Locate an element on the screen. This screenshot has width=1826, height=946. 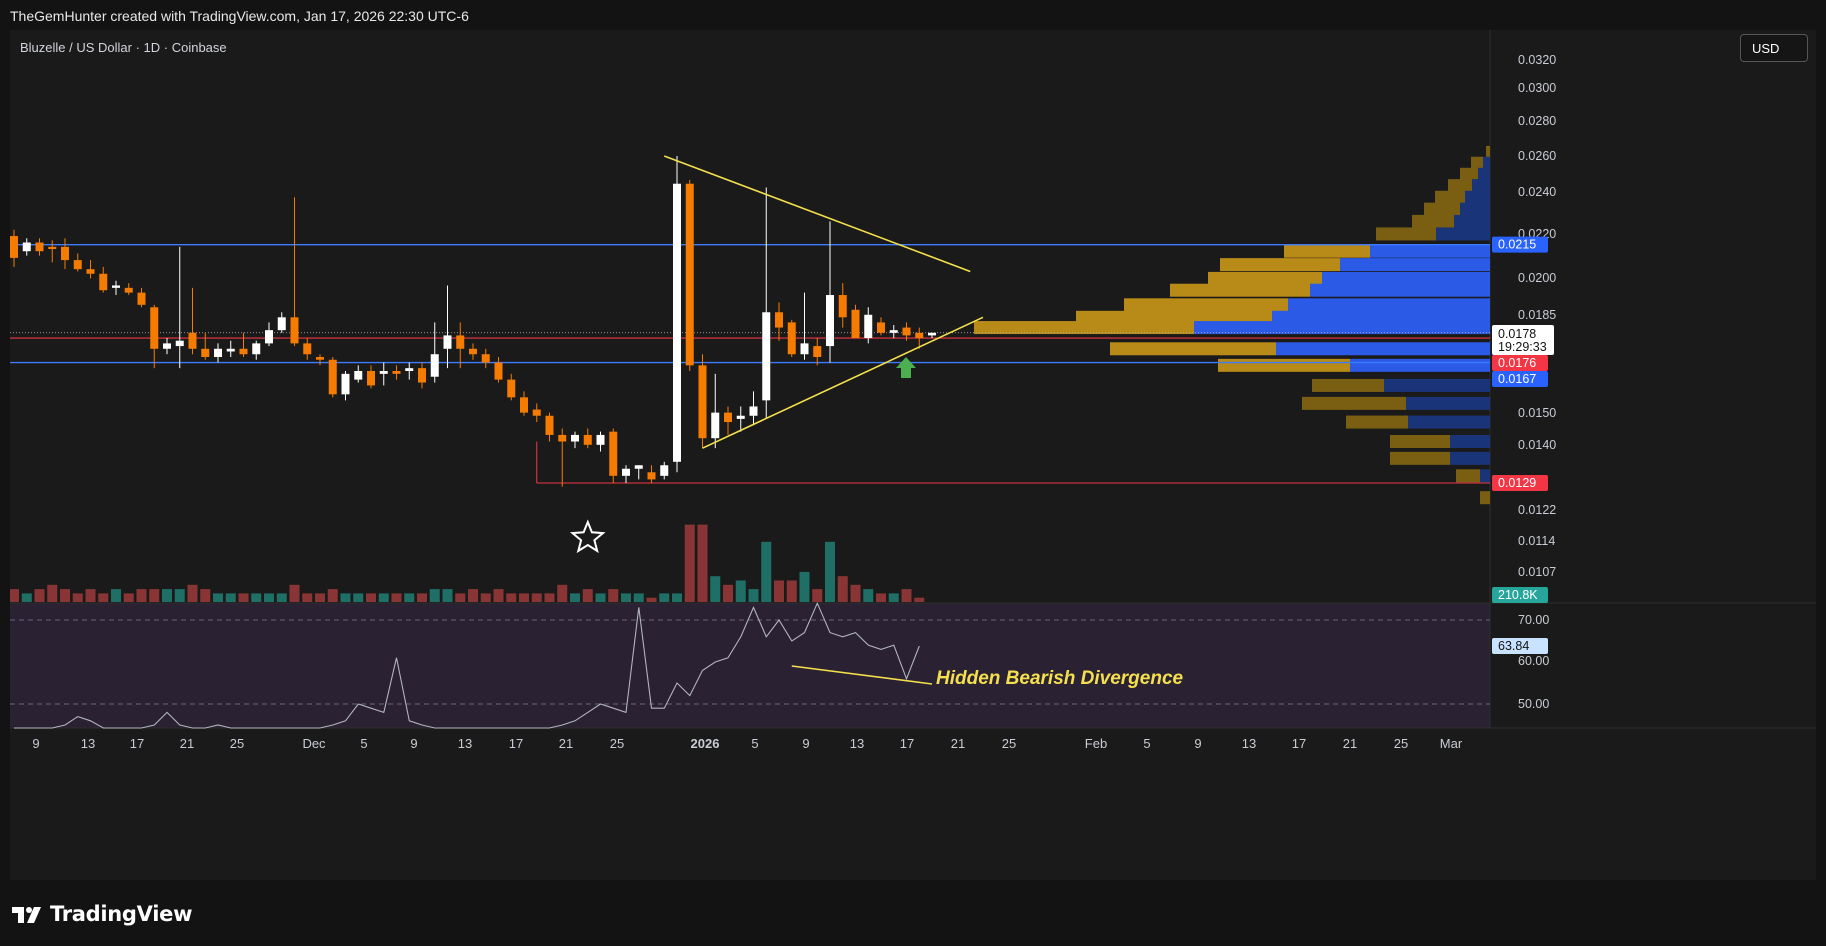
divergence-annotation: Hidden Bearish Divergence is located at coordinates (1060, 678).